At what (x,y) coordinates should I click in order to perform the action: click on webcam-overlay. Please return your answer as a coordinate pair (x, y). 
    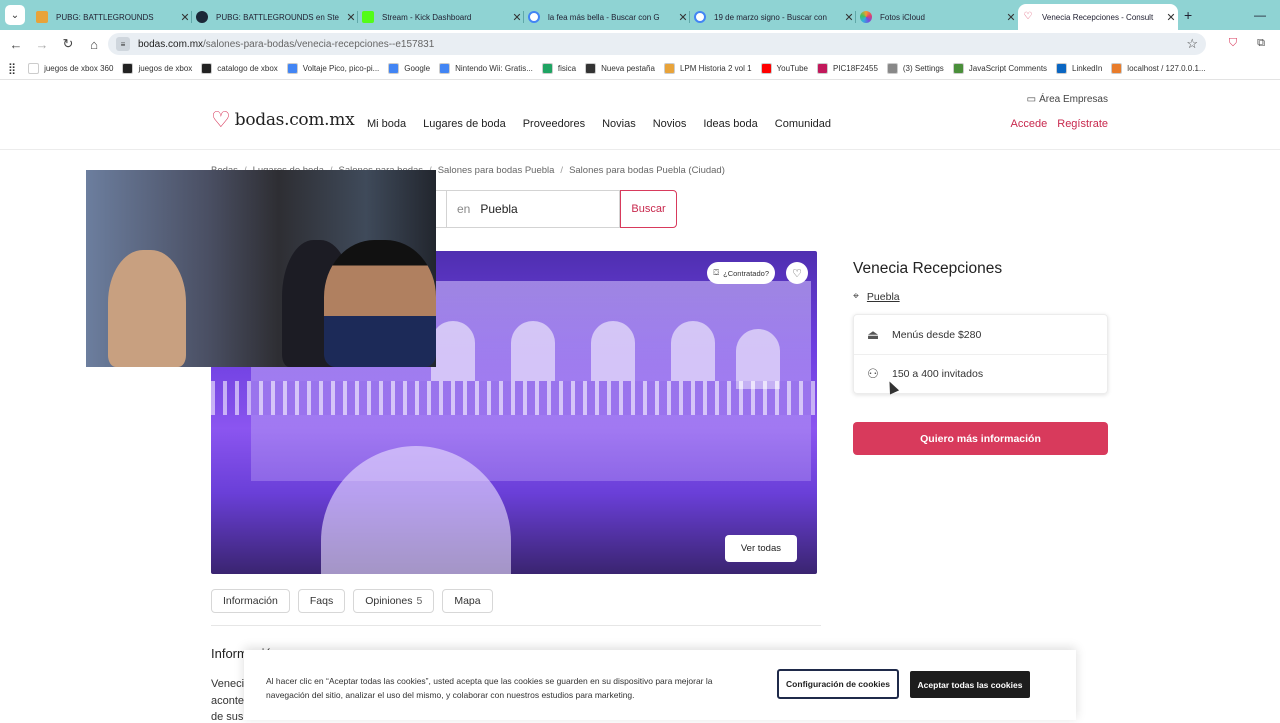
    Looking at the image, I should click on (261, 268).